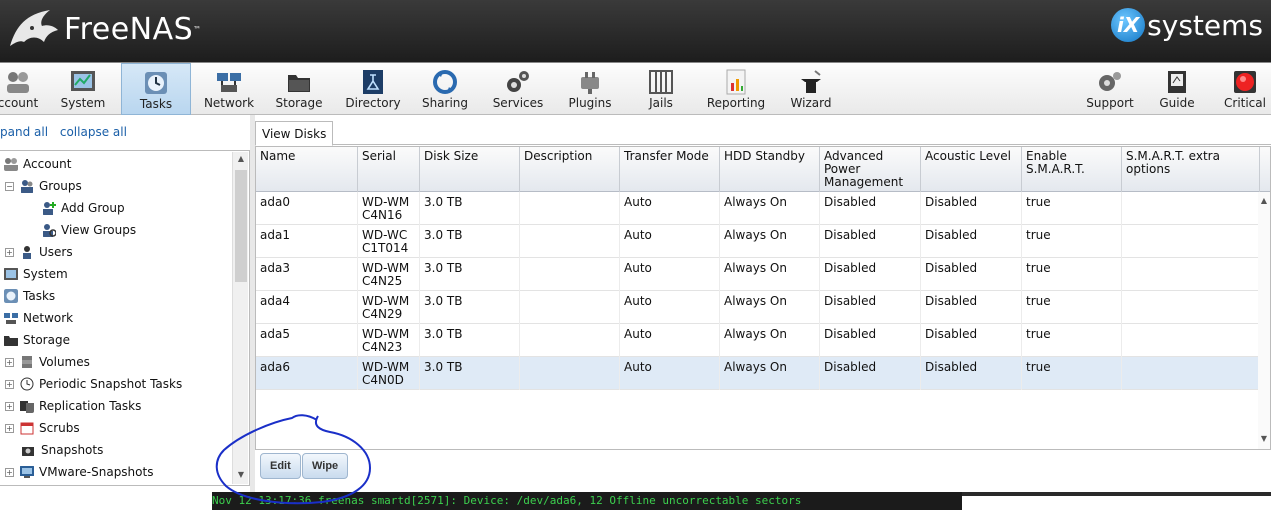 The image size is (1271, 510). What do you see at coordinates (47, 362) in the screenshot?
I see `tree-node-volumes: + Volumes` at bounding box center [47, 362].